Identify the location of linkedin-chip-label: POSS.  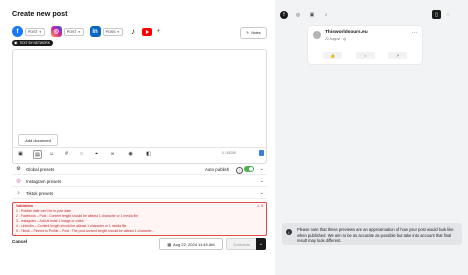
(110, 31).